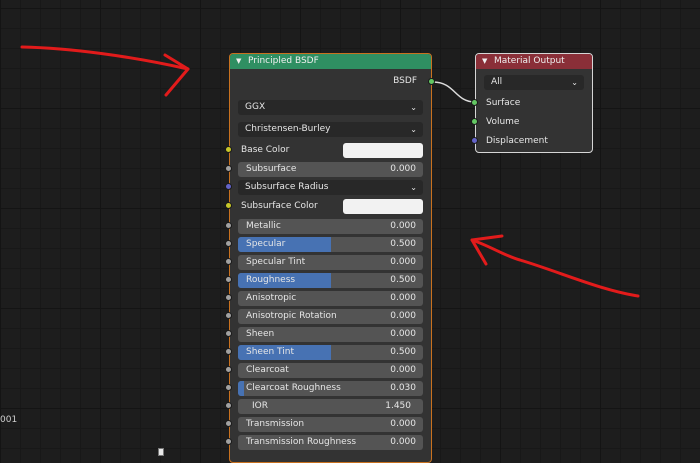 This screenshot has width=700, height=463. What do you see at coordinates (228, 149) in the screenshot?
I see `base-color-socket` at bounding box center [228, 149].